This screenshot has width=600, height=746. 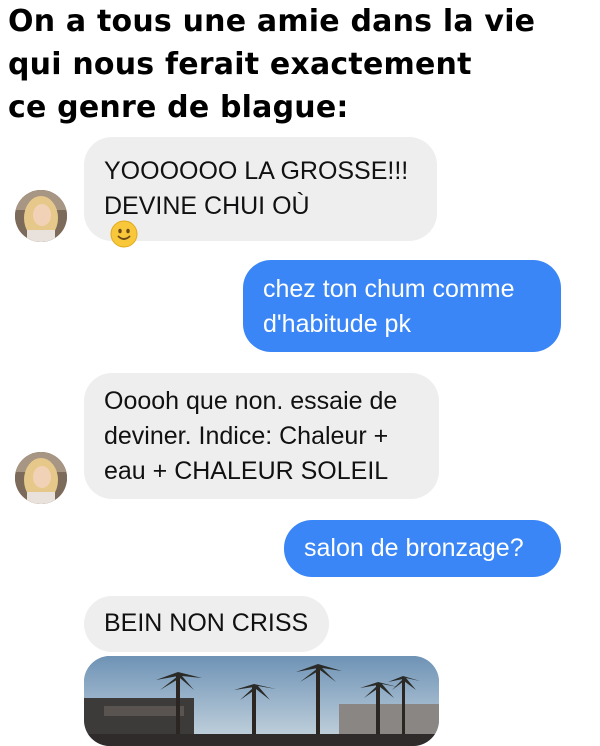 What do you see at coordinates (178, 107) in the screenshot?
I see `caption-line-3: ce genre de blague:` at bounding box center [178, 107].